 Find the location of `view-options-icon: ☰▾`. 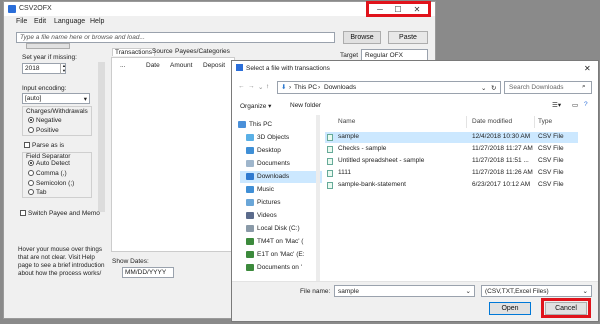

view-options-icon: ☰▾ is located at coordinates (556, 105).